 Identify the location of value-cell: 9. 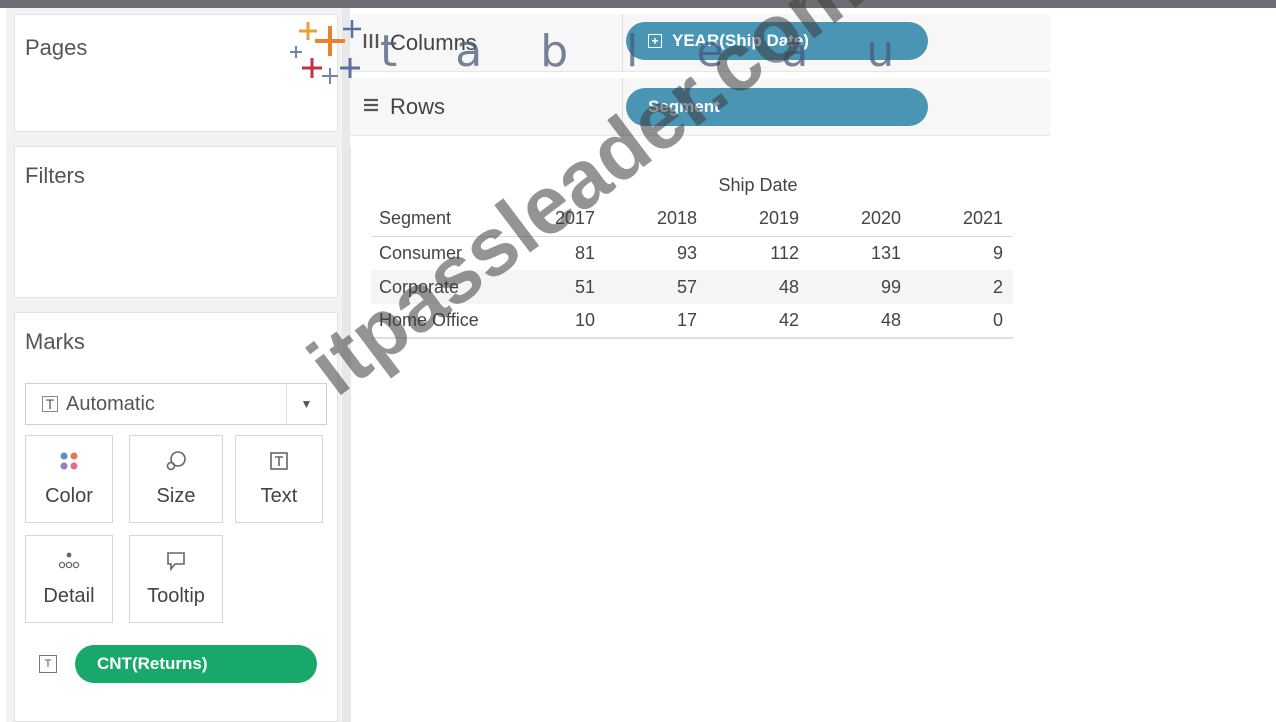
(962, 253).